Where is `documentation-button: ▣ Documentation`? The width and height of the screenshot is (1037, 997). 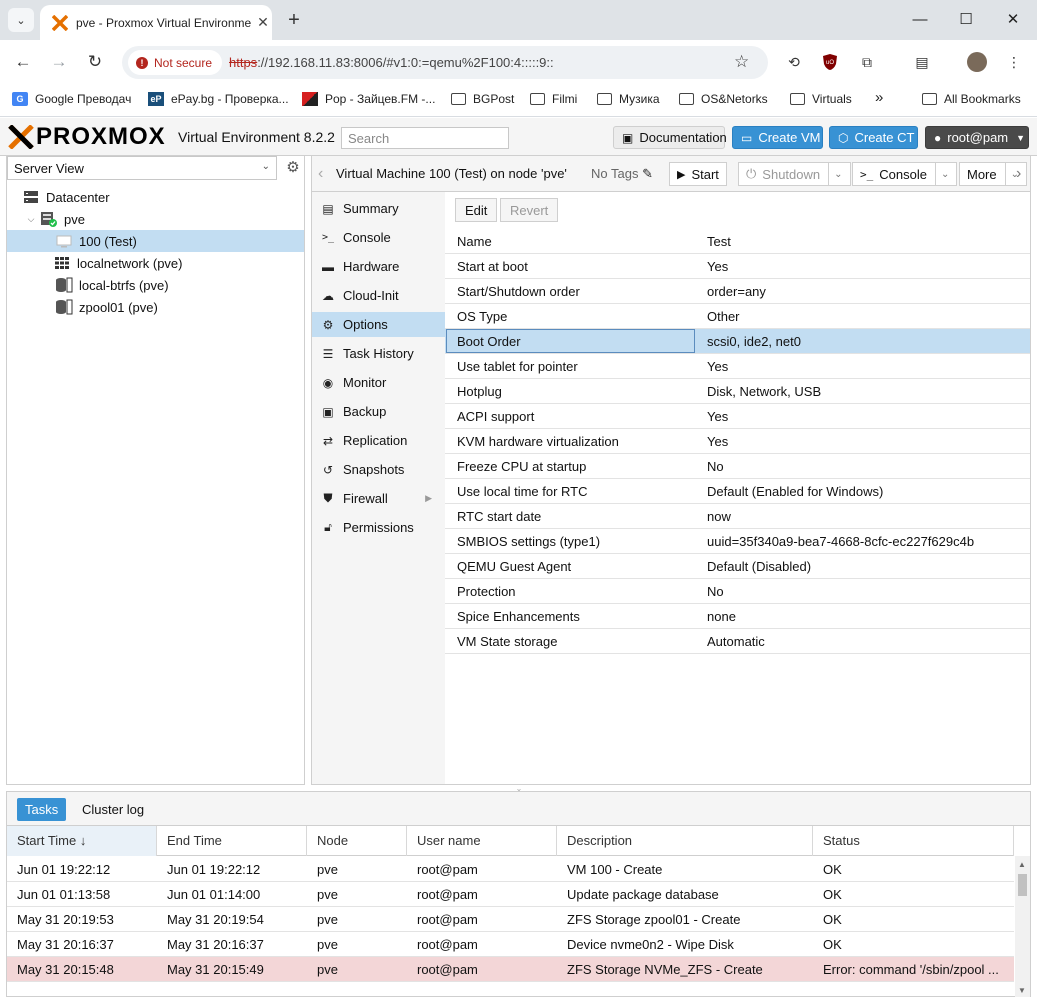 documentation-button: ▣ Documentation is located at coordinates (670, 137).